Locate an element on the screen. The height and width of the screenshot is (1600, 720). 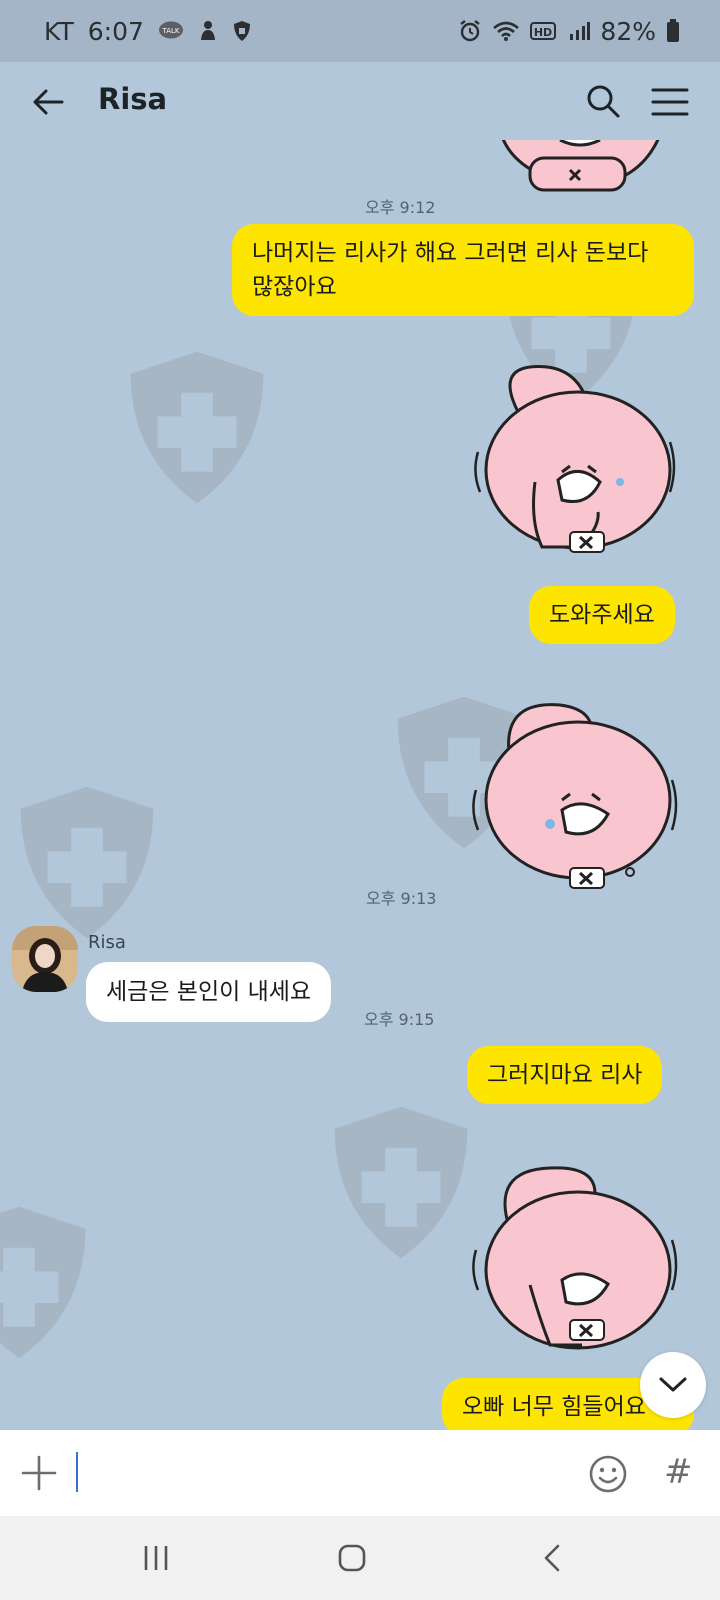
hashtag-search-icon: # is located at coordinates (678, 1472).